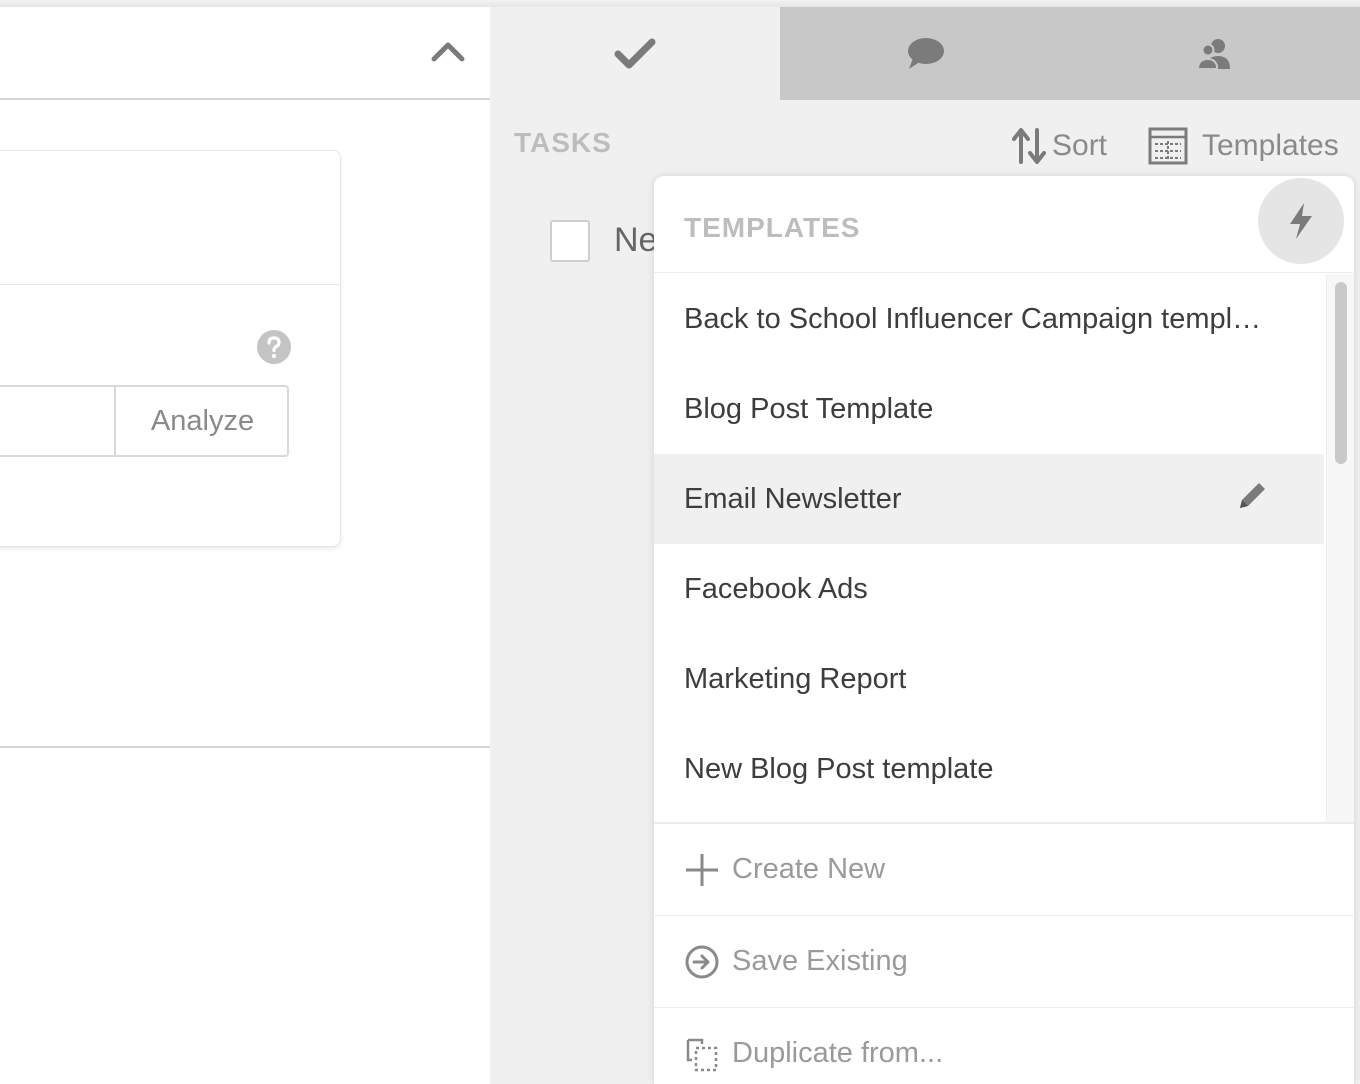 Image resolution: width=1360 pixels, height=1084 pixels. I want to click on chat-bubble-icon, so click(926, 53).